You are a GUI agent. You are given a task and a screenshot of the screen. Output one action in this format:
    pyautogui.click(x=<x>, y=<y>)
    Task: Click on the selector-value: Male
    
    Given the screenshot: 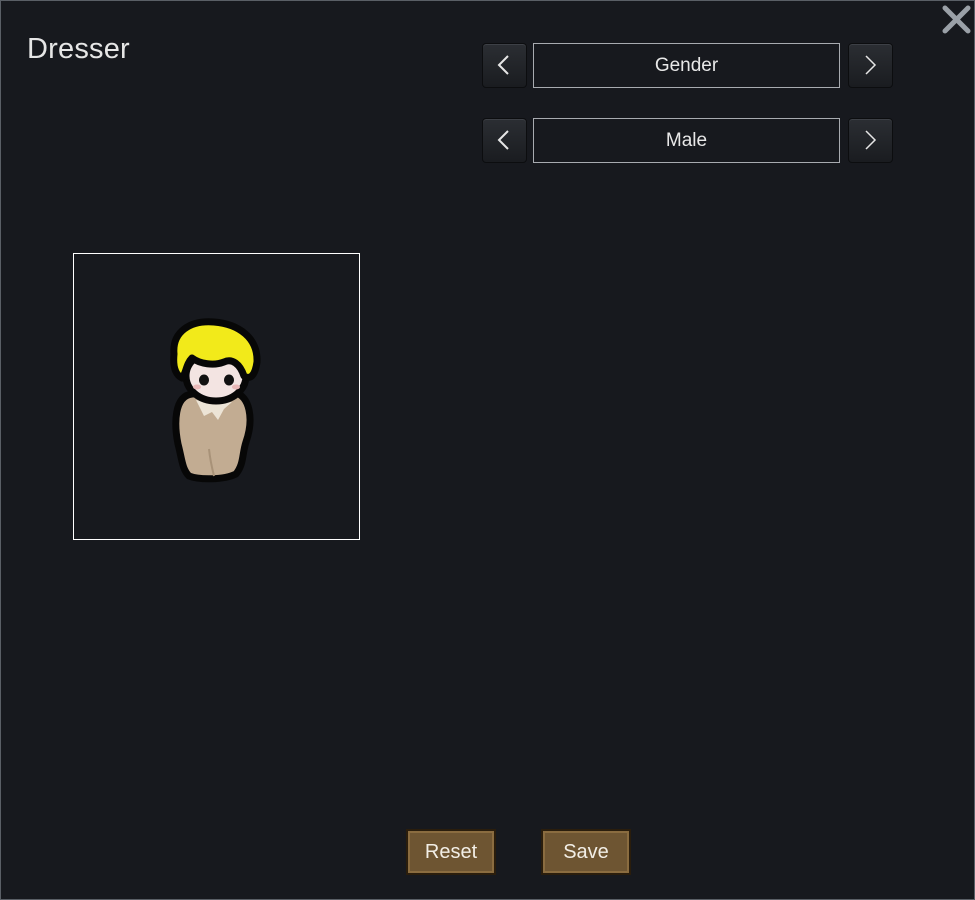 What is the action you would take?
    pyautogui.click(x=686, y=140)
    